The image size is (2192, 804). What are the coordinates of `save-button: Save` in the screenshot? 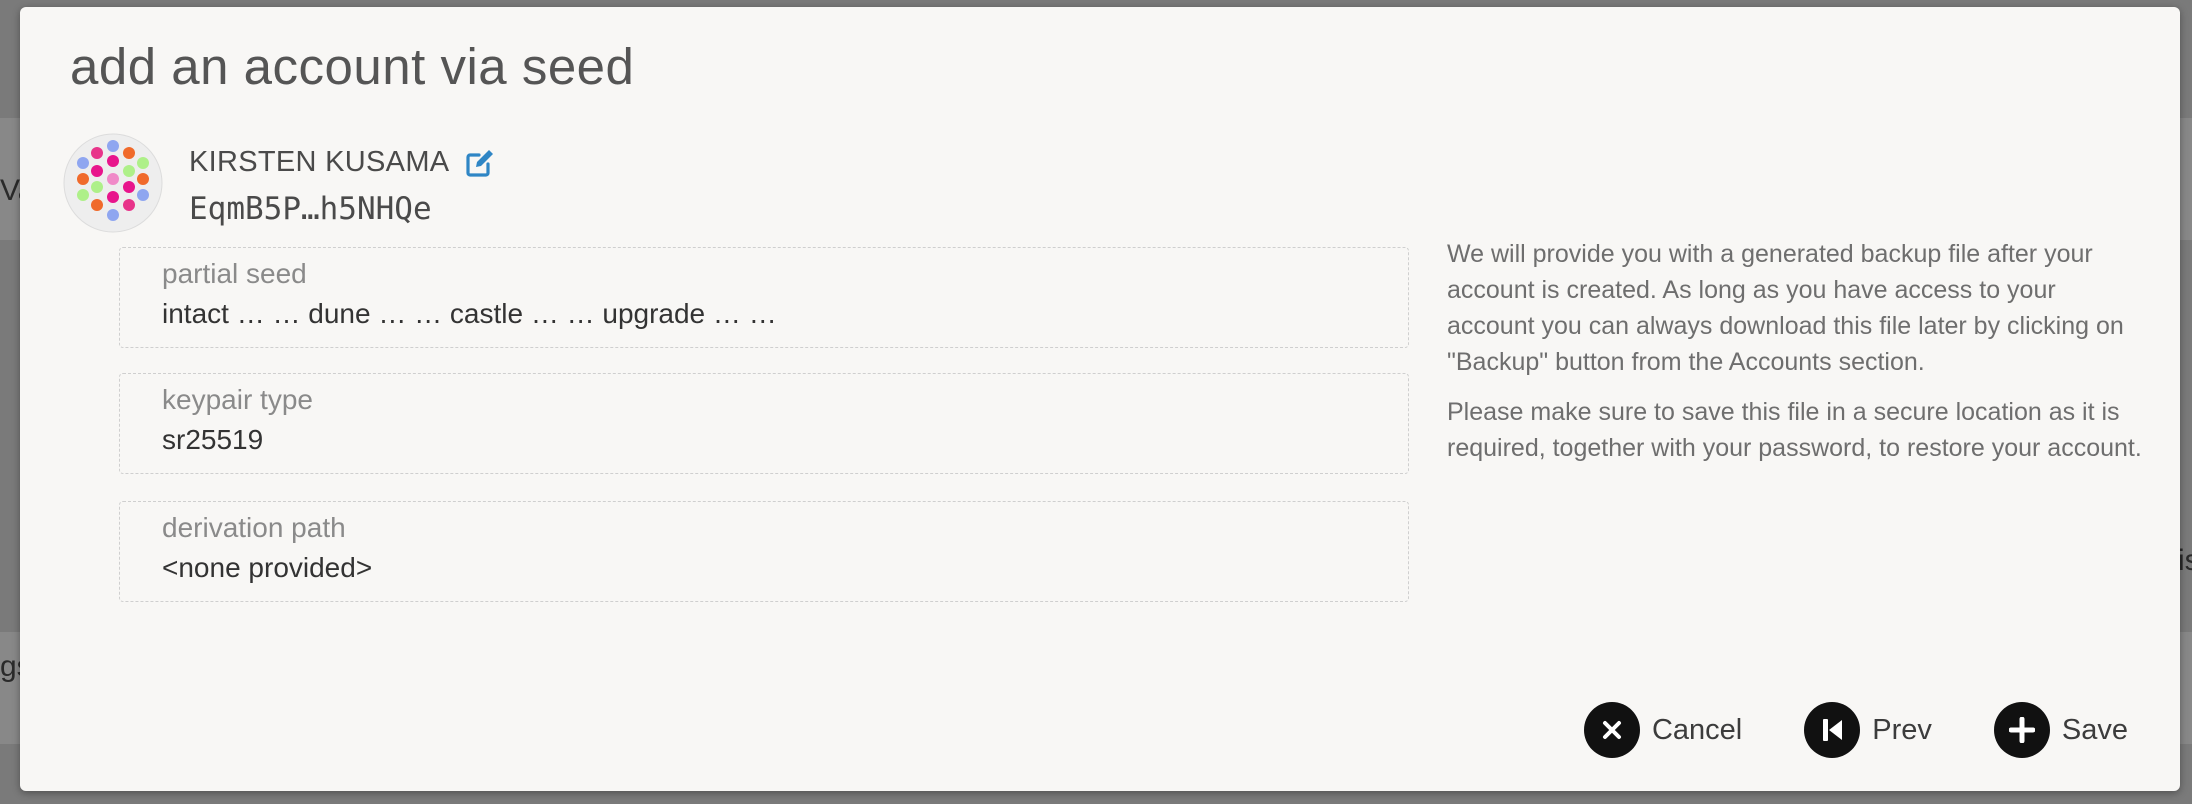 It's located at (2060, 730).